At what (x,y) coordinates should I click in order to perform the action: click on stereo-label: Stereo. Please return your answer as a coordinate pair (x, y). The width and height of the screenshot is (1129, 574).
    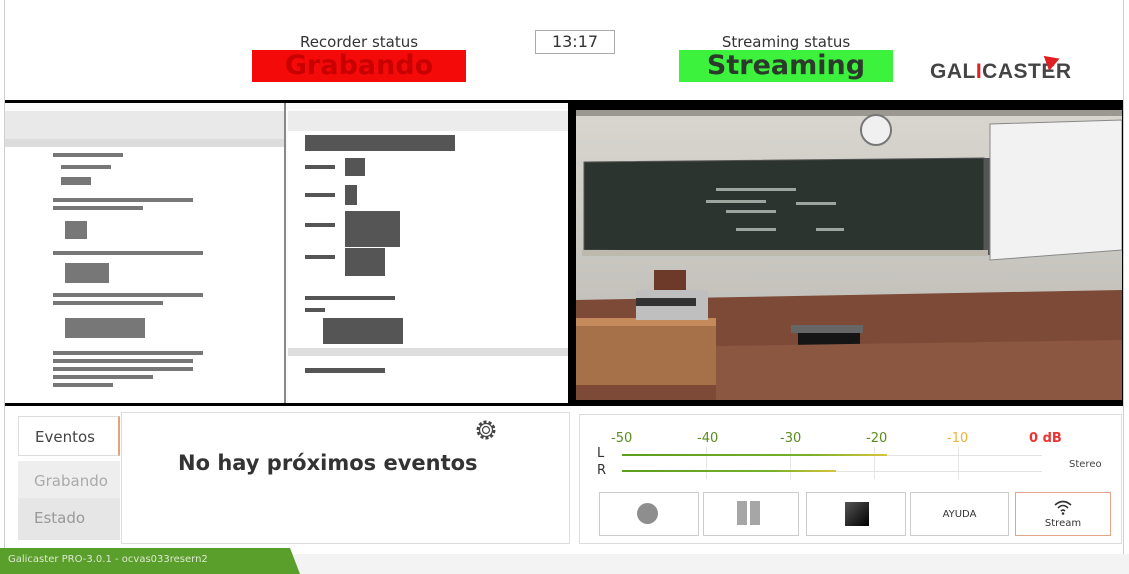
    Looking at the image, I should click on (1085, 464).